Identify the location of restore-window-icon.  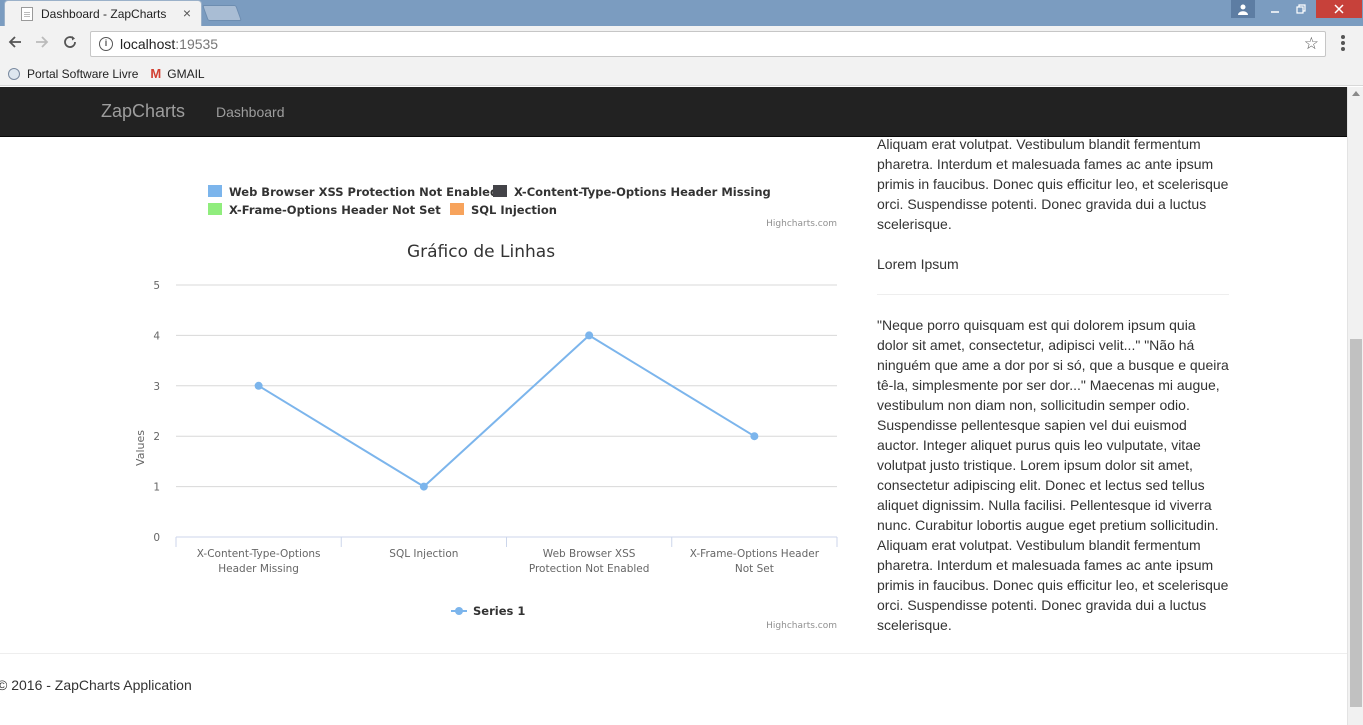
(1301, 9).